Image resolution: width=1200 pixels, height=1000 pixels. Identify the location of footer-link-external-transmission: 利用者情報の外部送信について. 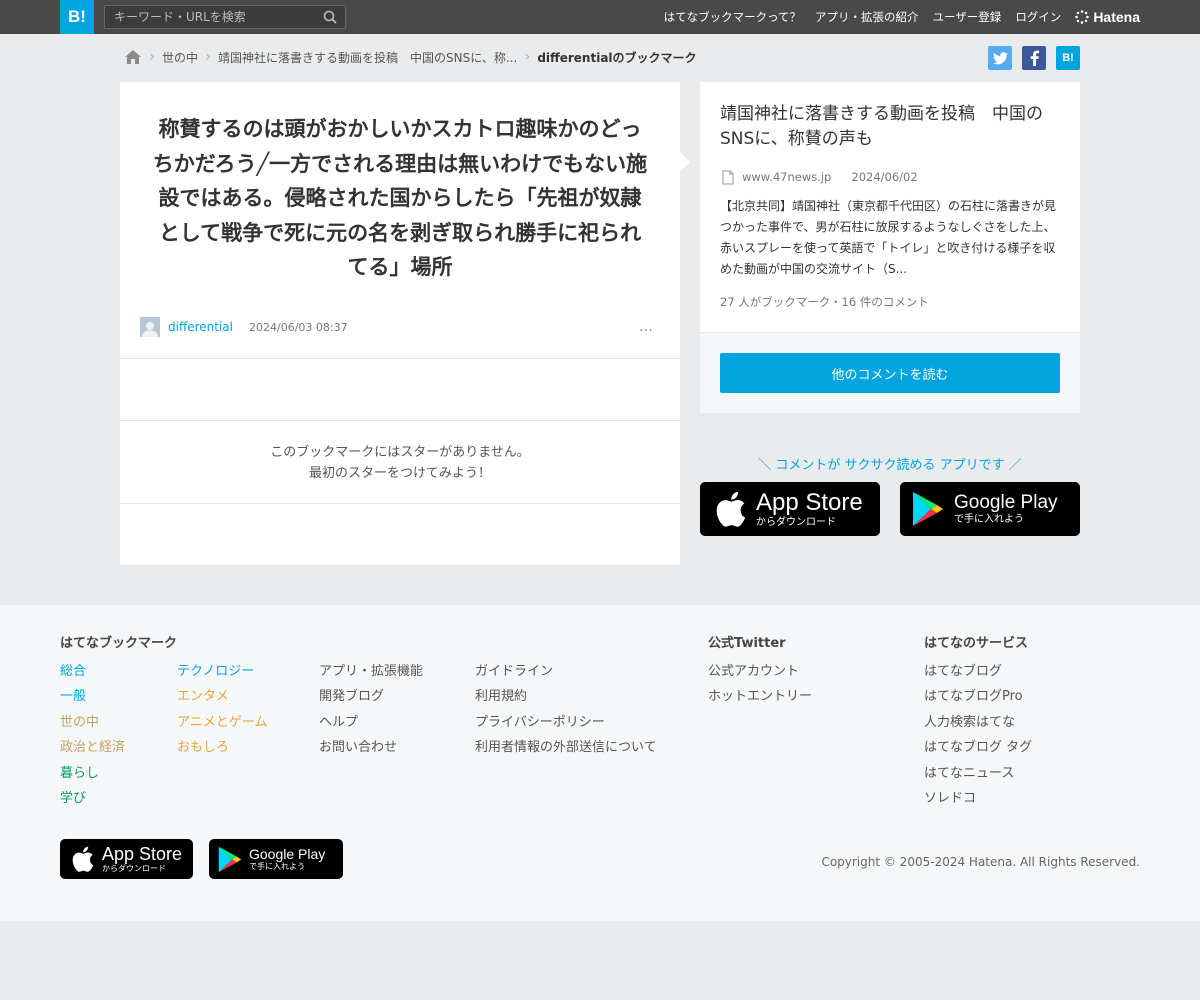
(566, 747).